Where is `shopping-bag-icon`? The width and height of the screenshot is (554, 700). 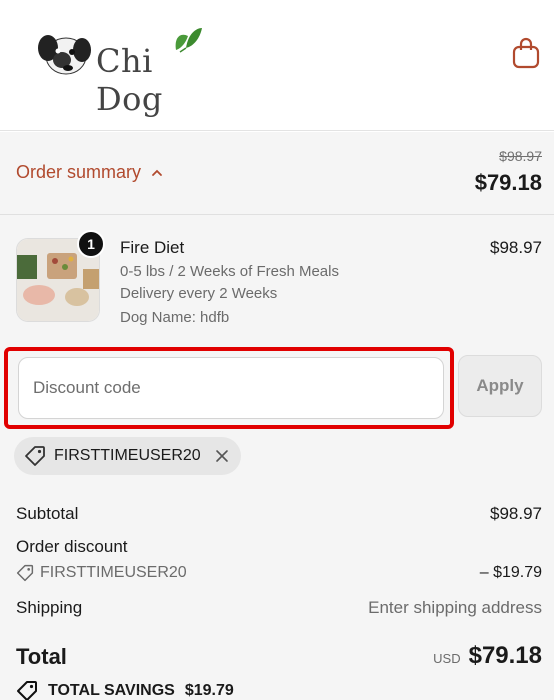
shopping-bag-icon is located at coordinates (526, 53).